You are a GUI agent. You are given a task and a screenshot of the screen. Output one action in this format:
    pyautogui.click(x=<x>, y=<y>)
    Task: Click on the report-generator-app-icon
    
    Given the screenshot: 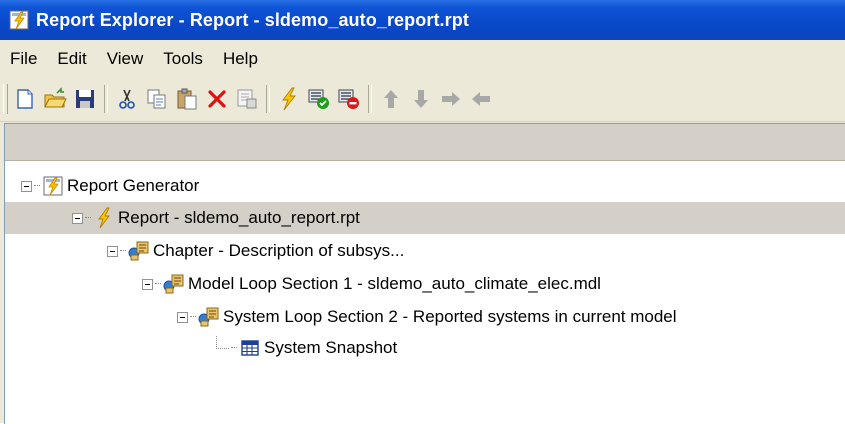 What is the action you would take?
    pyautogui.click(x=19, y=20)
    